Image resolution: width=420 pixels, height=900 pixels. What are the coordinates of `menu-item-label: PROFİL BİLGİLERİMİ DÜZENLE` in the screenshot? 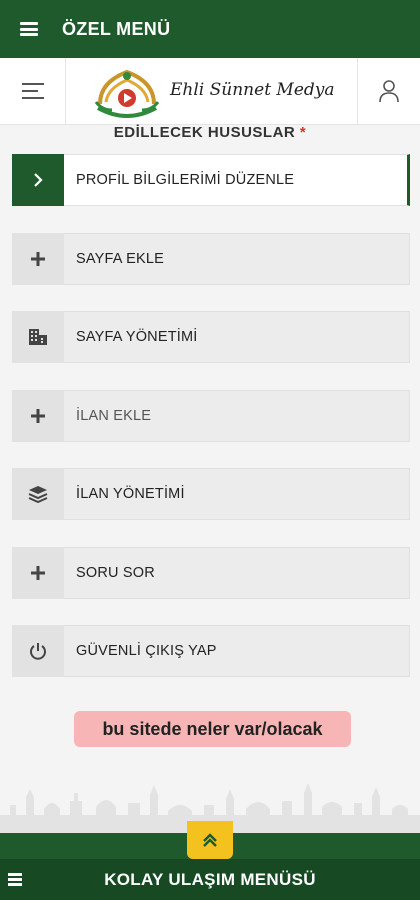 It's located at (185, 180).